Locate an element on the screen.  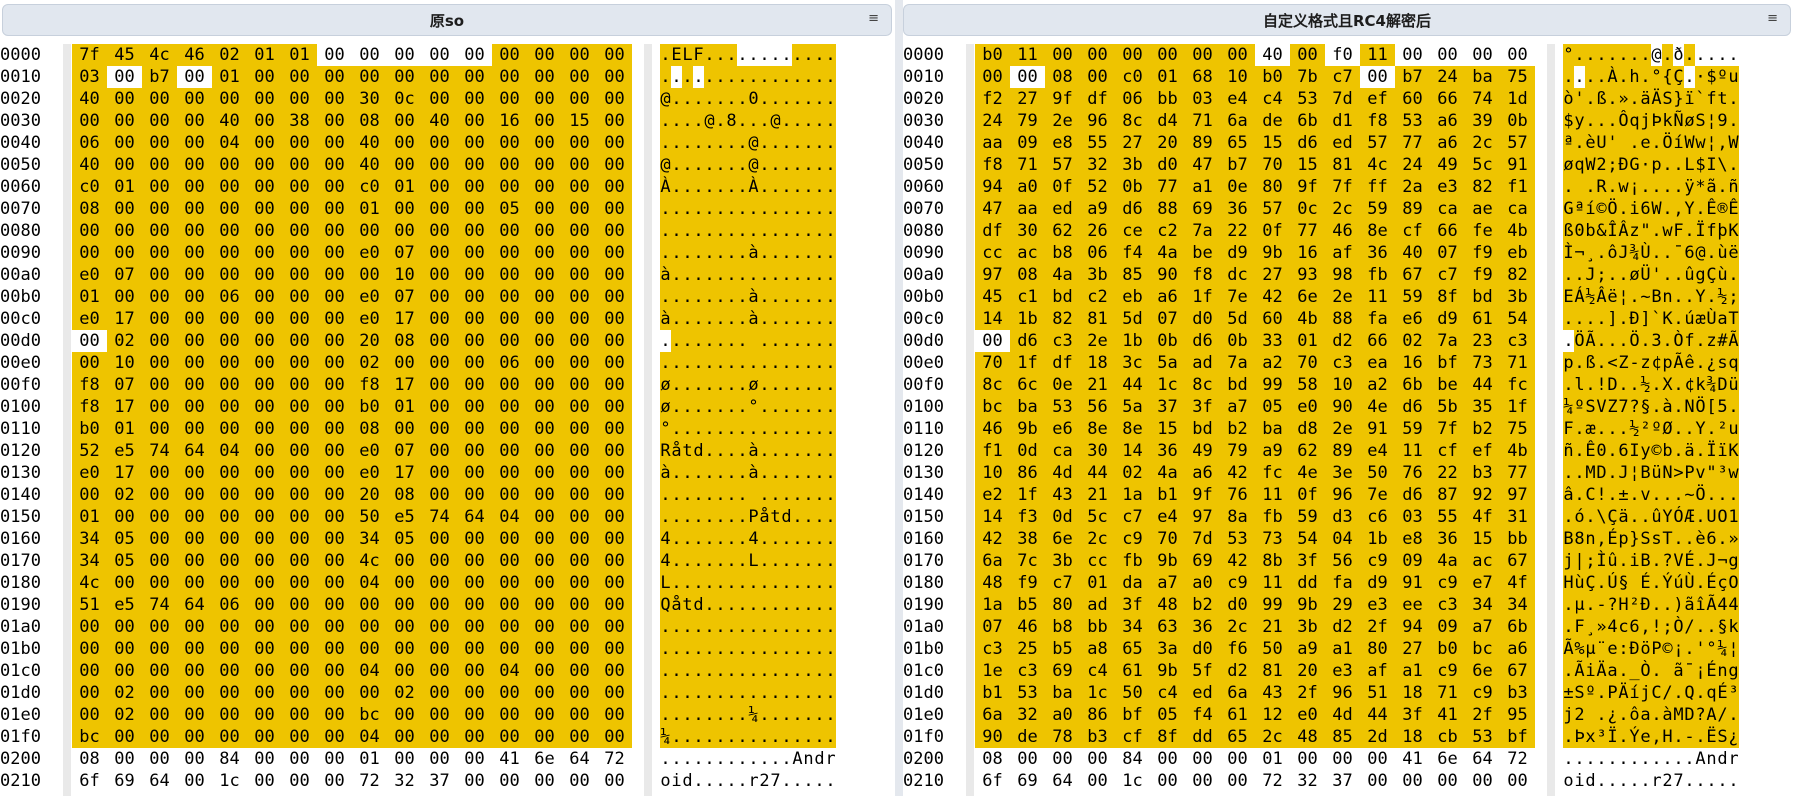
hex-byte-cell: 82 is located at coordinates (1482, 187).